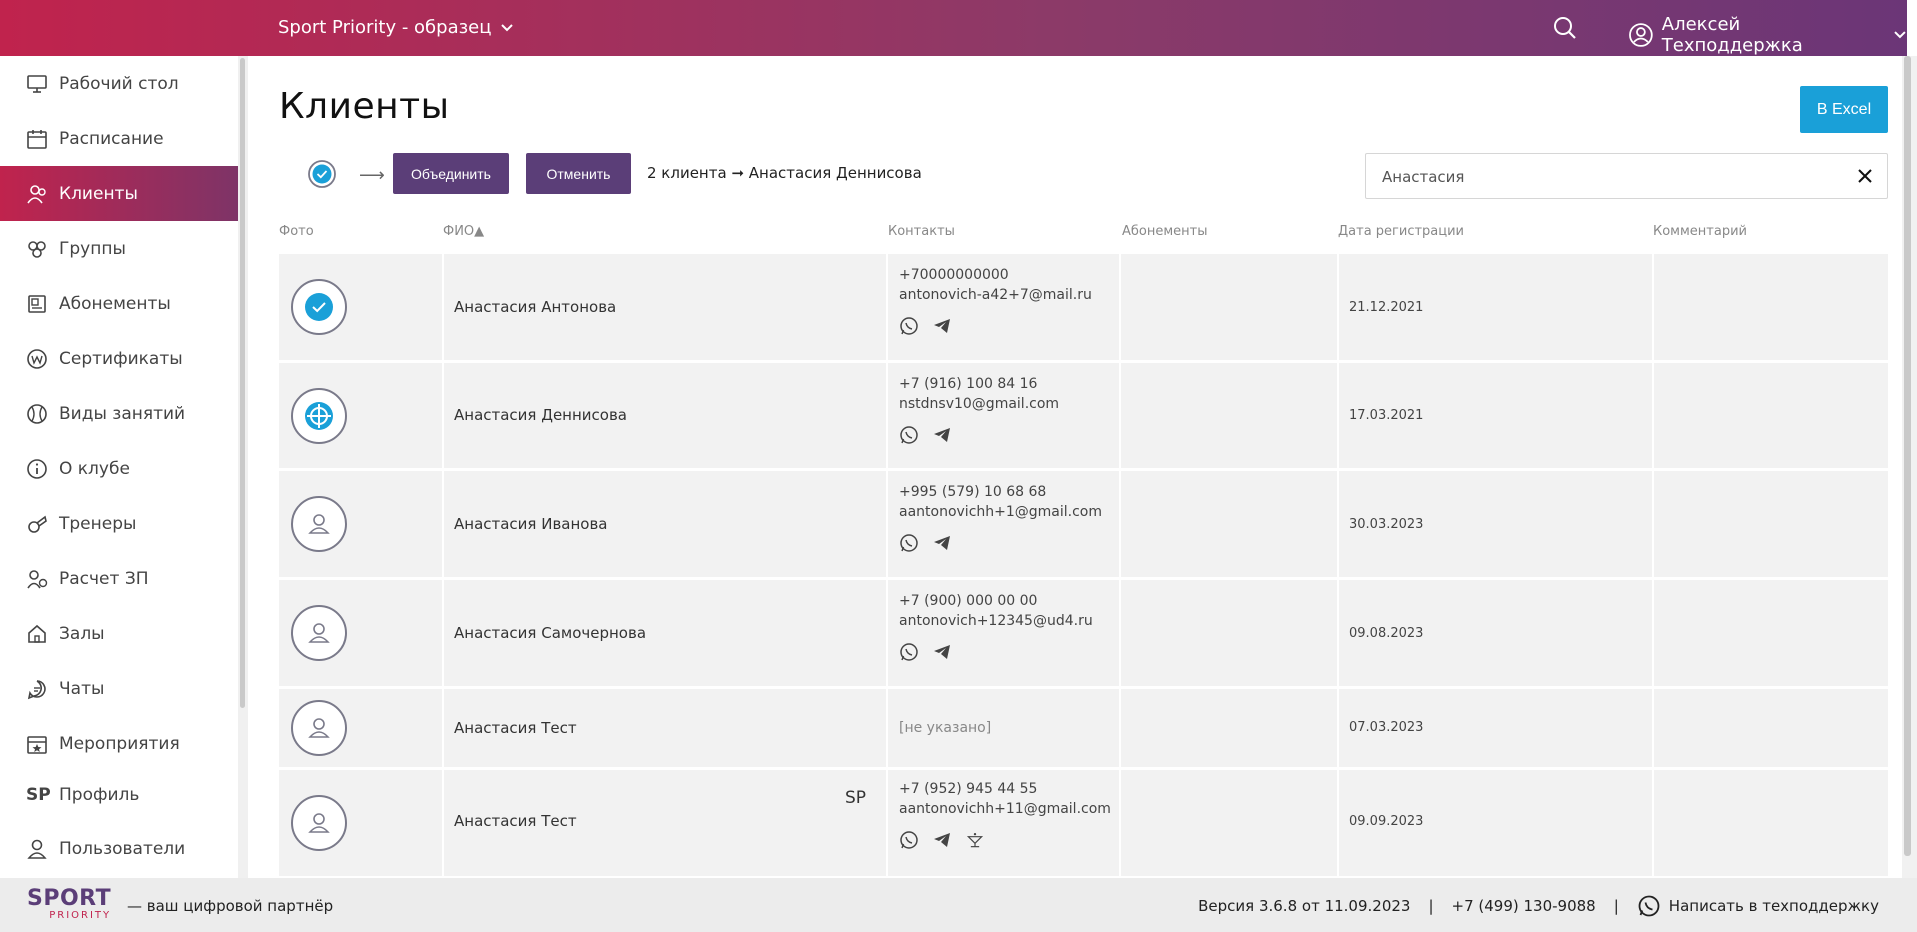  Describe the element at coordinates (1386, 727) in the screenshot. I see `registration-date: 07.03.2023` at that location.